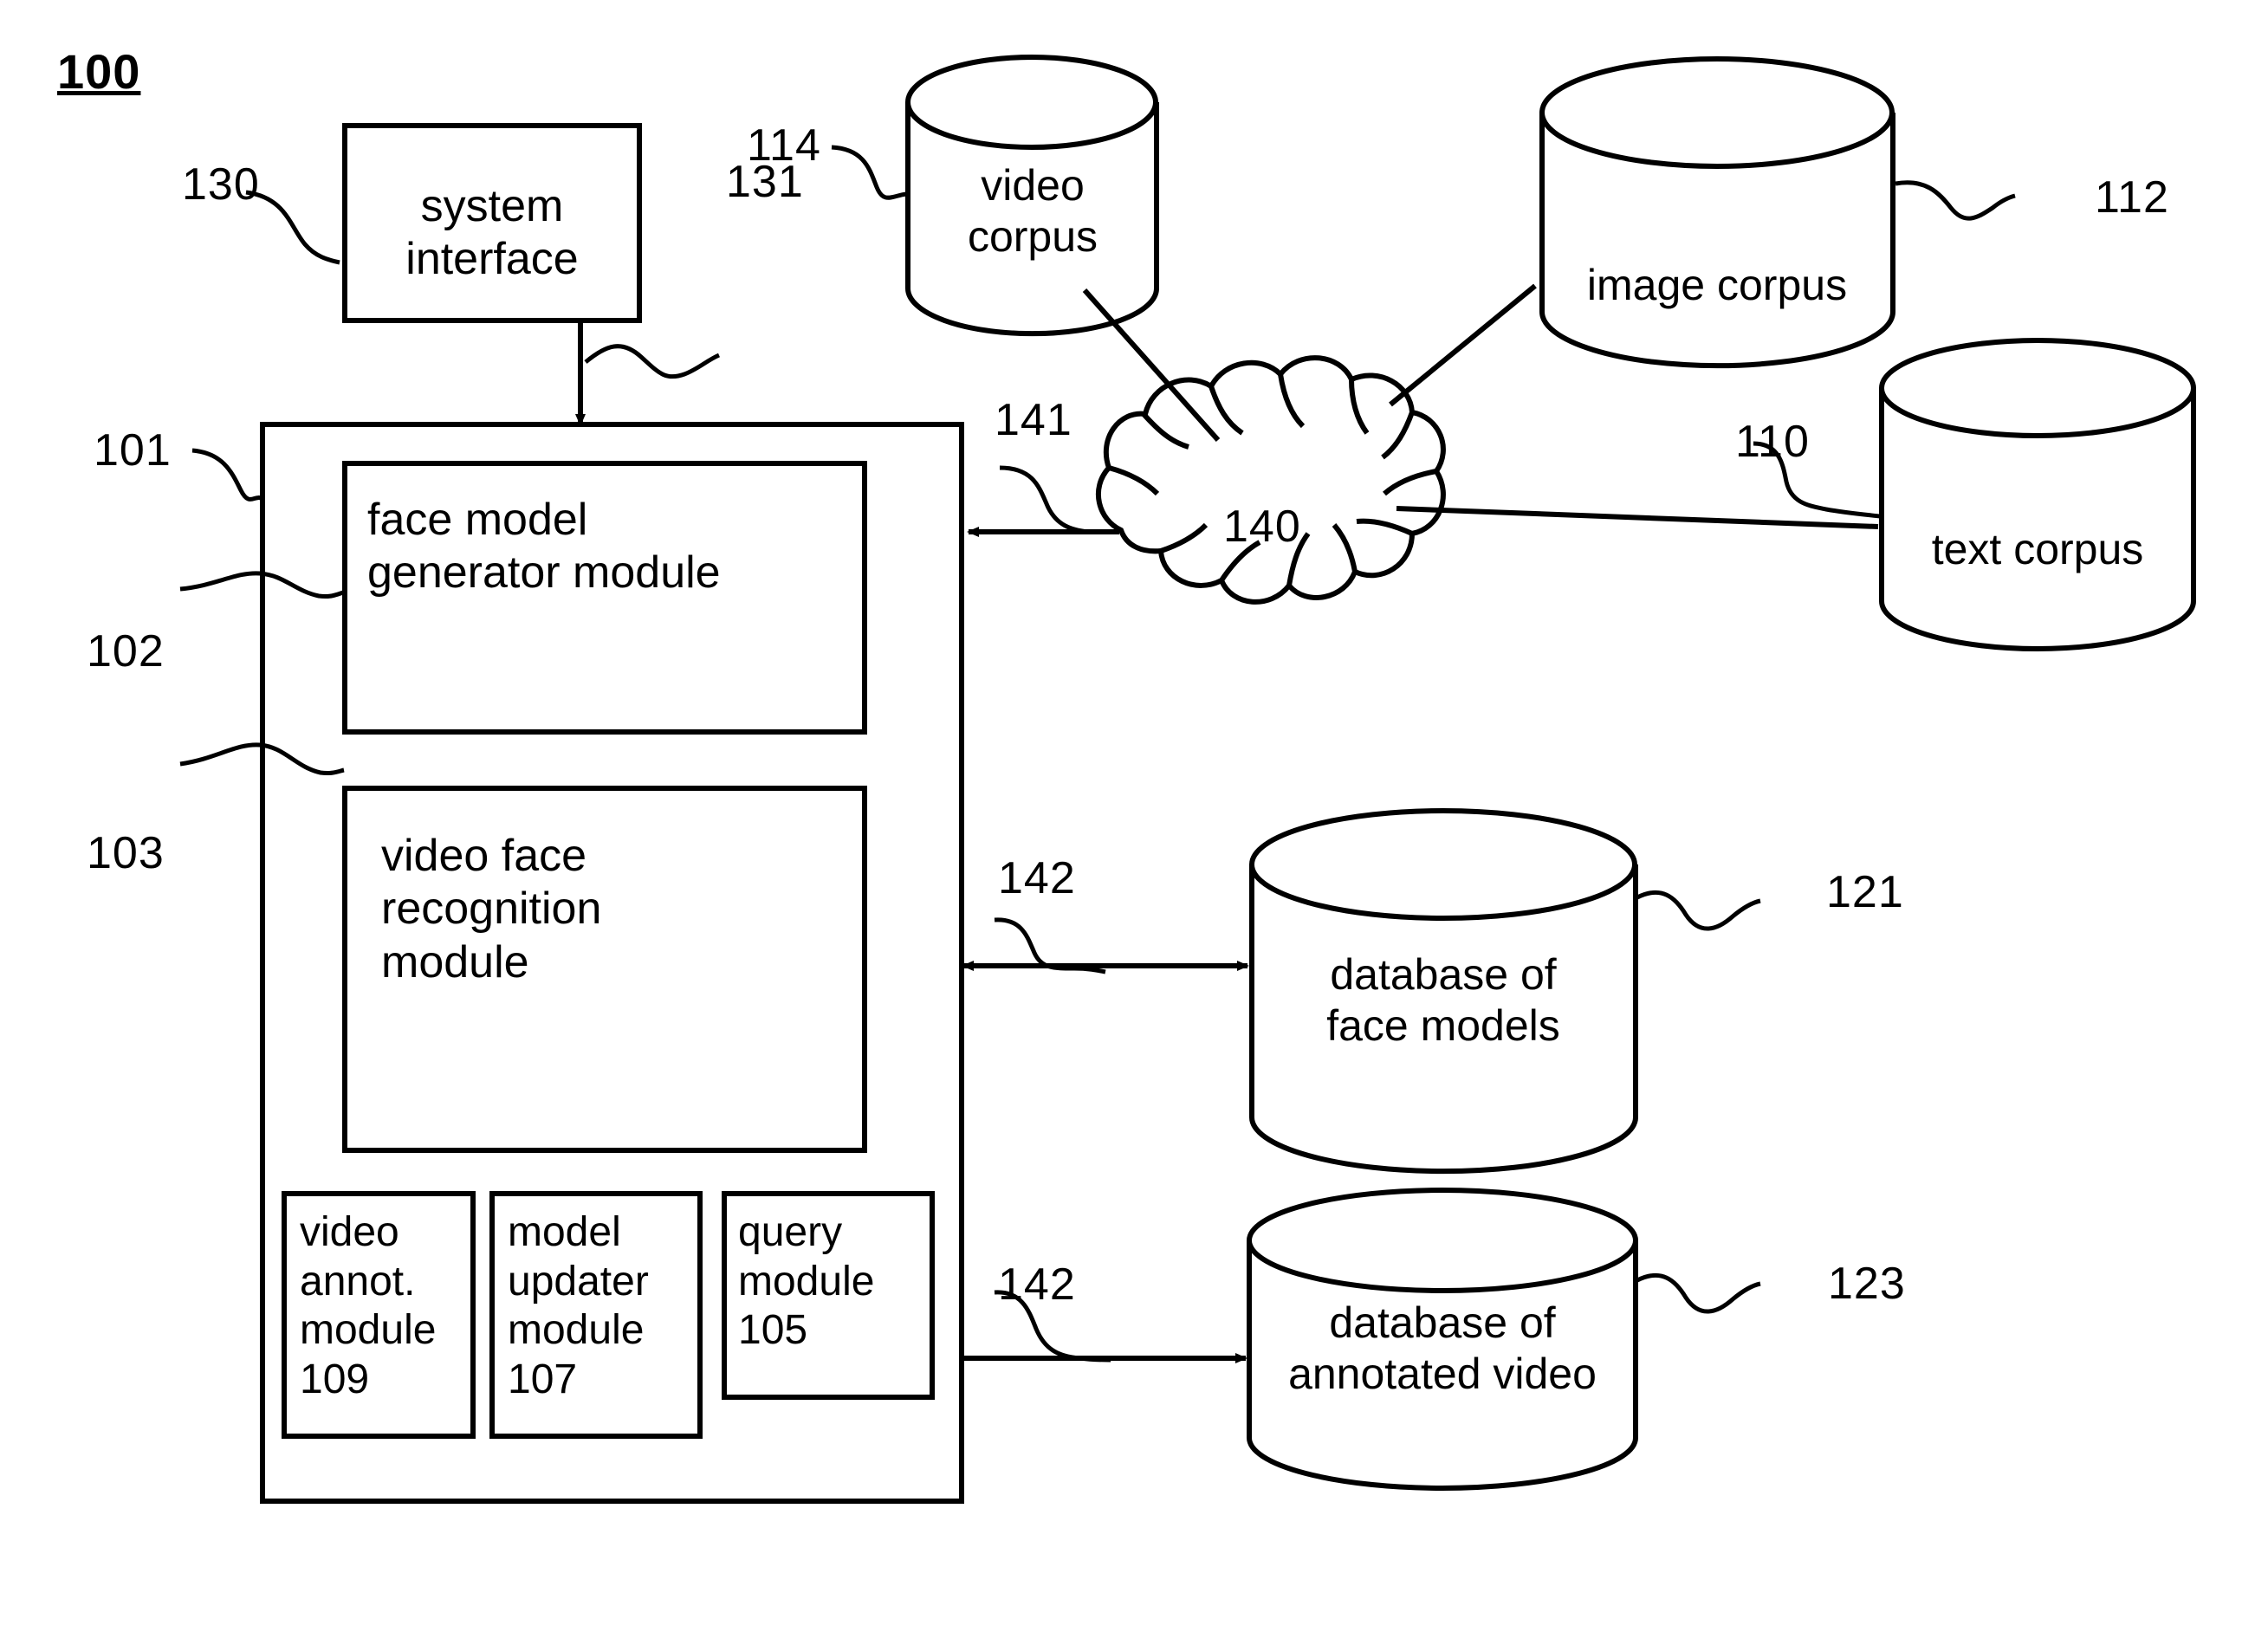 Image resolution: width=2268 pixels, height=1625 pixels. I want to click on video-annot-module-label: video annot. module 109, so click(368, 1305).